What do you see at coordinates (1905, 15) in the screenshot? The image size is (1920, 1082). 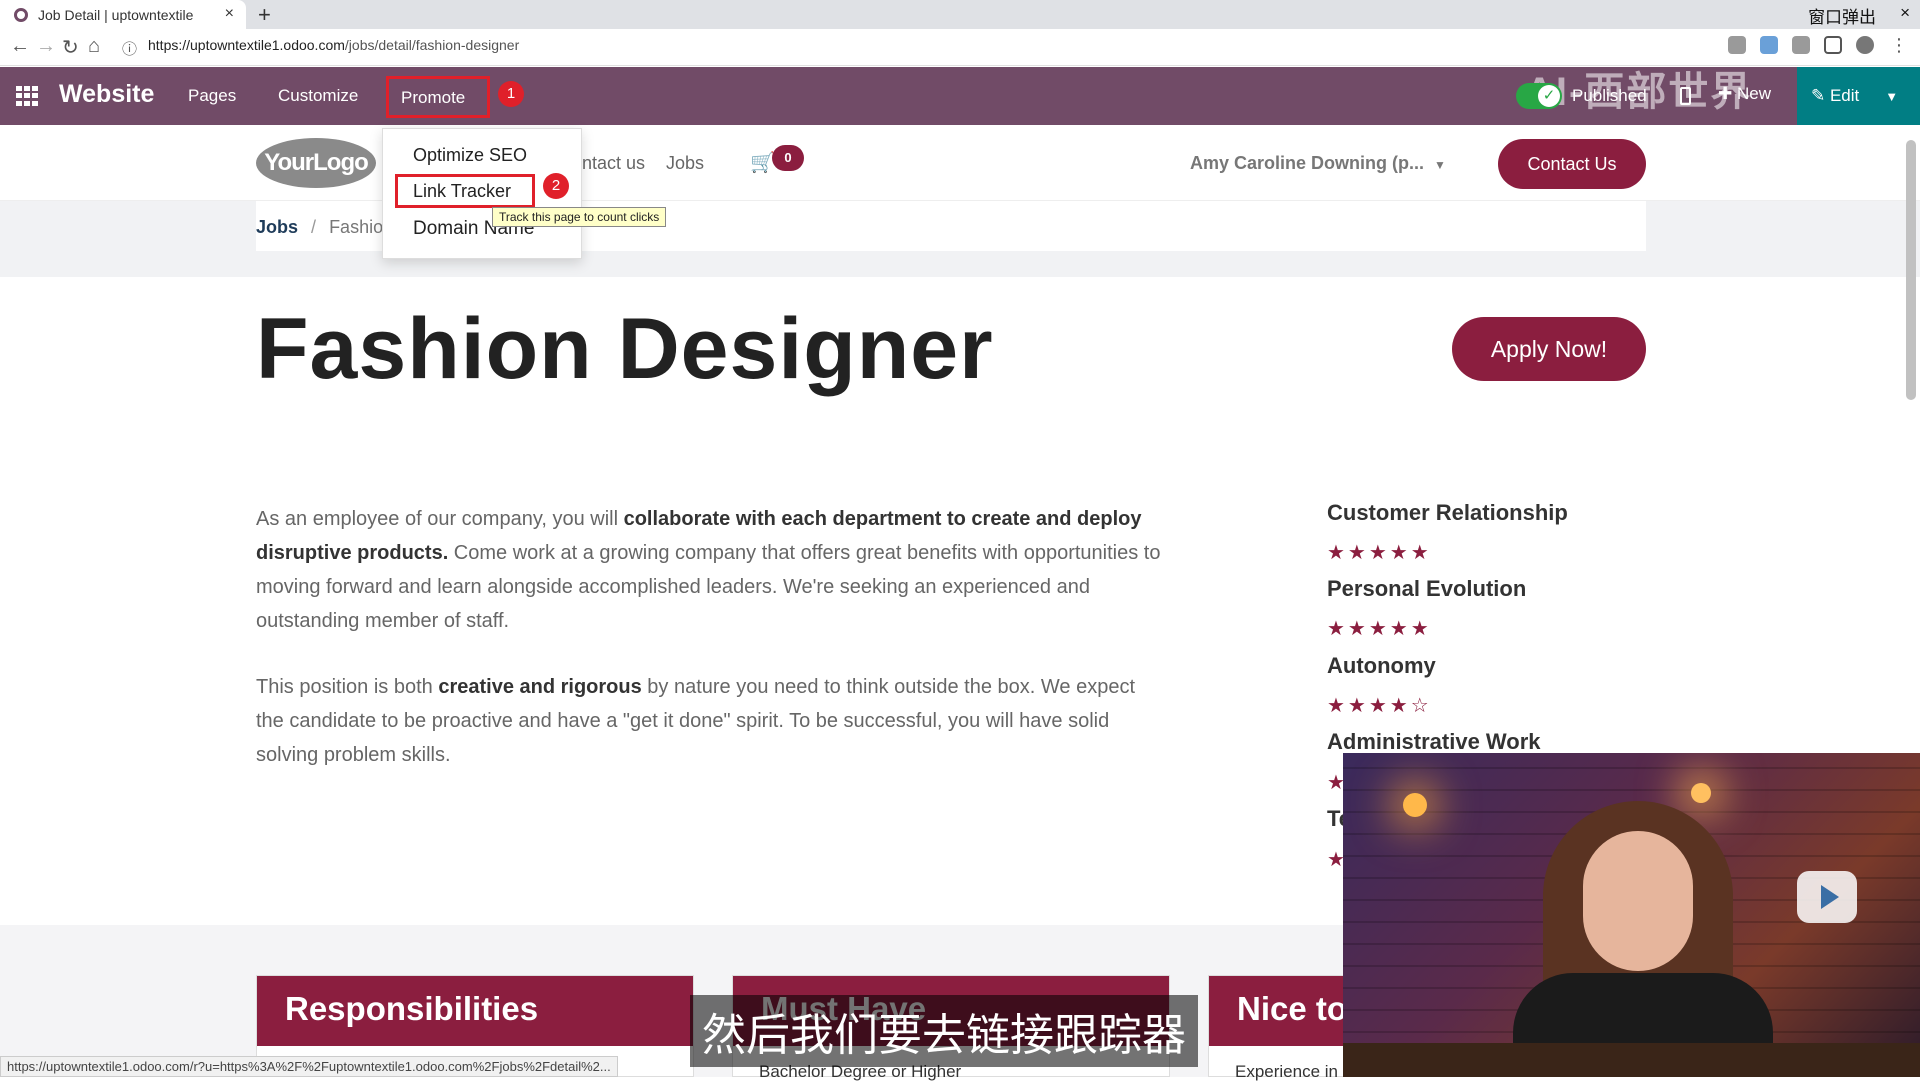 I see `window-close-button: ×` at bounding box center [1905, 15].